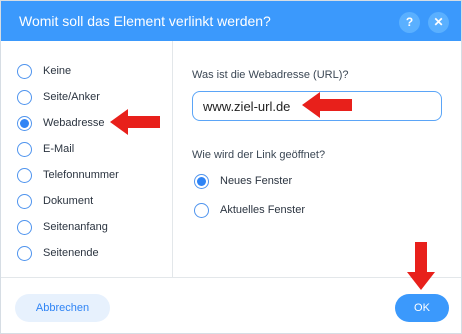 This screenshot has width=462, height=334. I want to click on link-type-label: Telefonnummer, so click(81, 175).